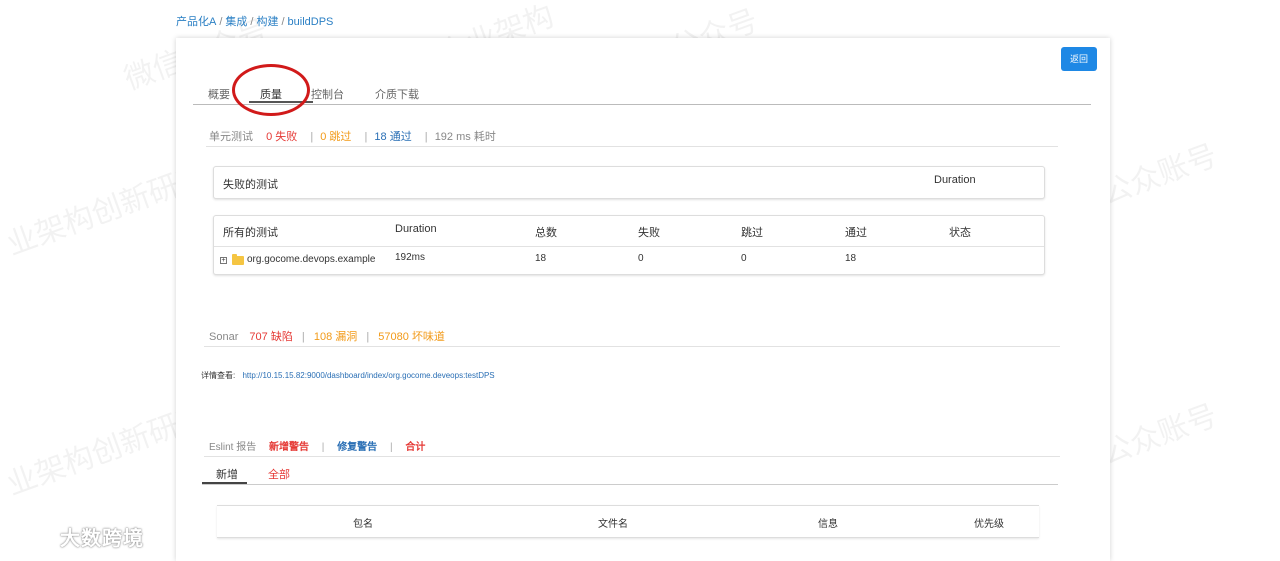 This screenshot has height=561, width=1280. What do you see at coordinates (311, 22) in the screenshot?
I see `breadcrumb-item-builddps: buildDPS` at bounding box center [311, 22].